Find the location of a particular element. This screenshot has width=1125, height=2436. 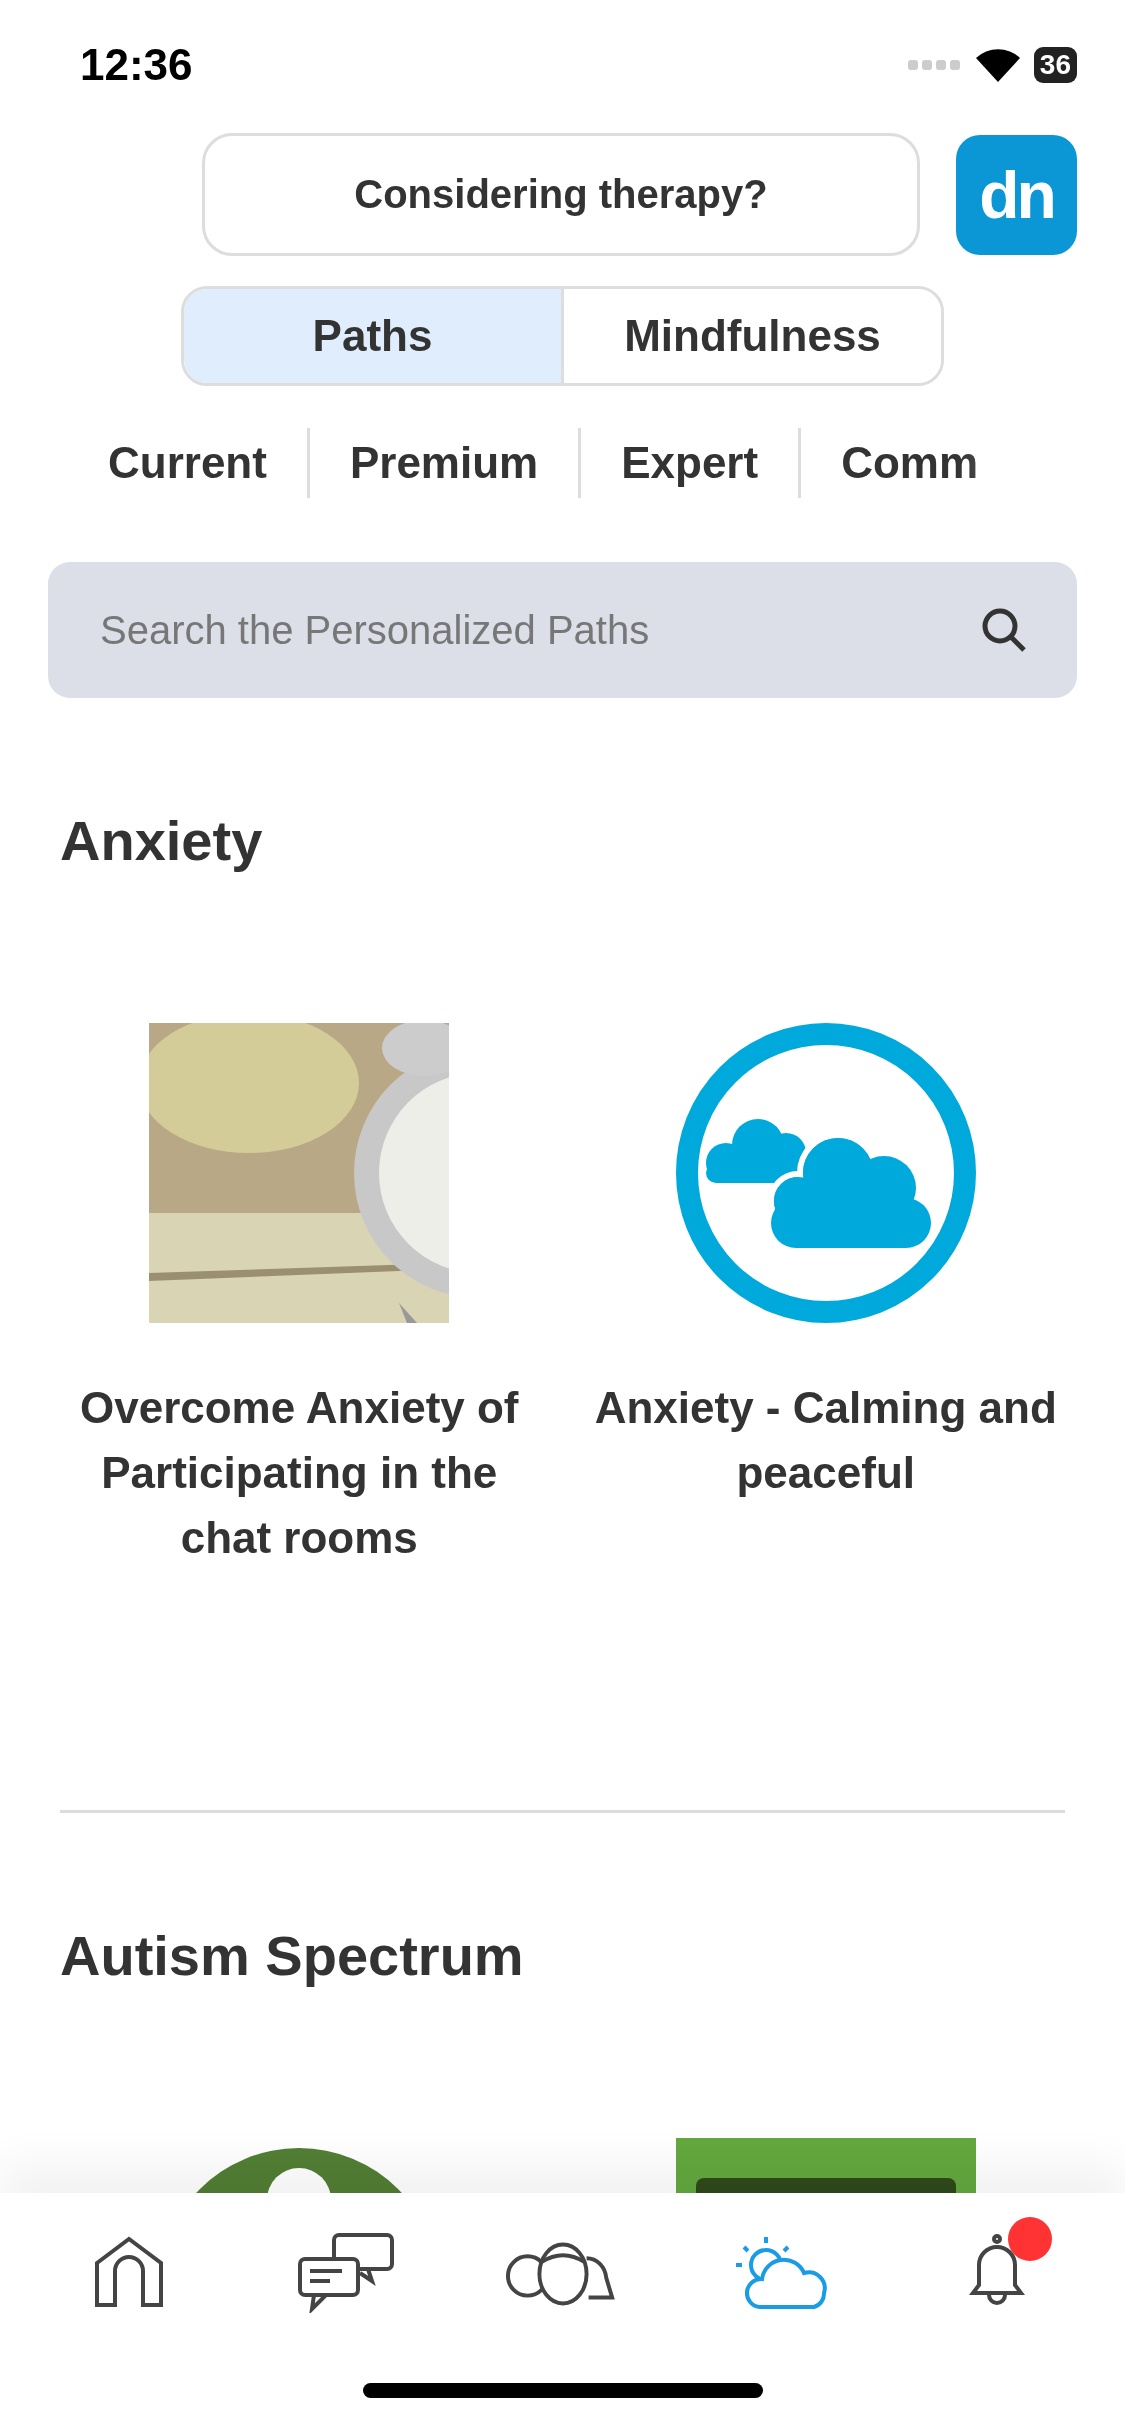

filter-tab: Expert is located at coordinates (688, 463).